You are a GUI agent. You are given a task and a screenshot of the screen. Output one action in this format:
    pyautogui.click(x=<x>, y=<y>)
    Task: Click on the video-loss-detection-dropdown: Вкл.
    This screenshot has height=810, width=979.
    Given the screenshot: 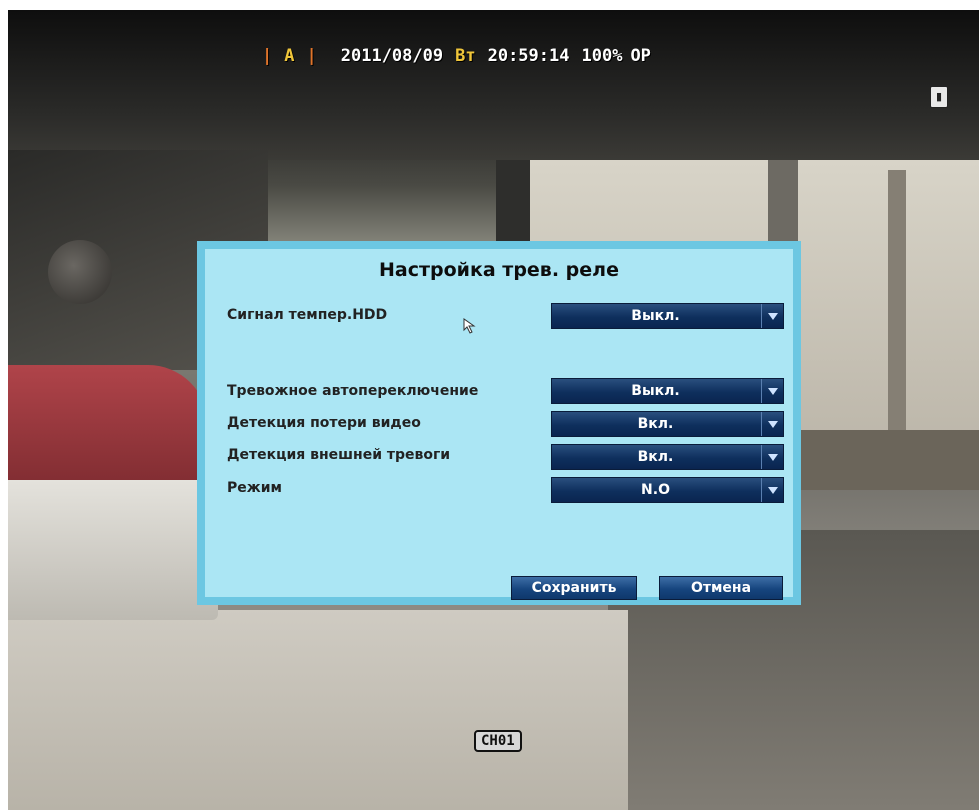 What is the action you would take?
    pyautogui.click(x=667, y=424)
    